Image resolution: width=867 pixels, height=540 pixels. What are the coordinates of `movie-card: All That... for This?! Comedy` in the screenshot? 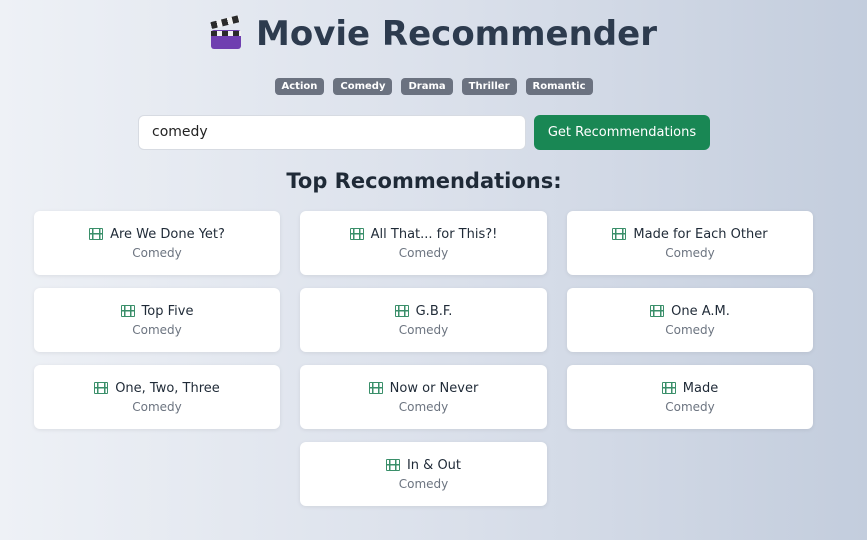 It's located at (423, 243).